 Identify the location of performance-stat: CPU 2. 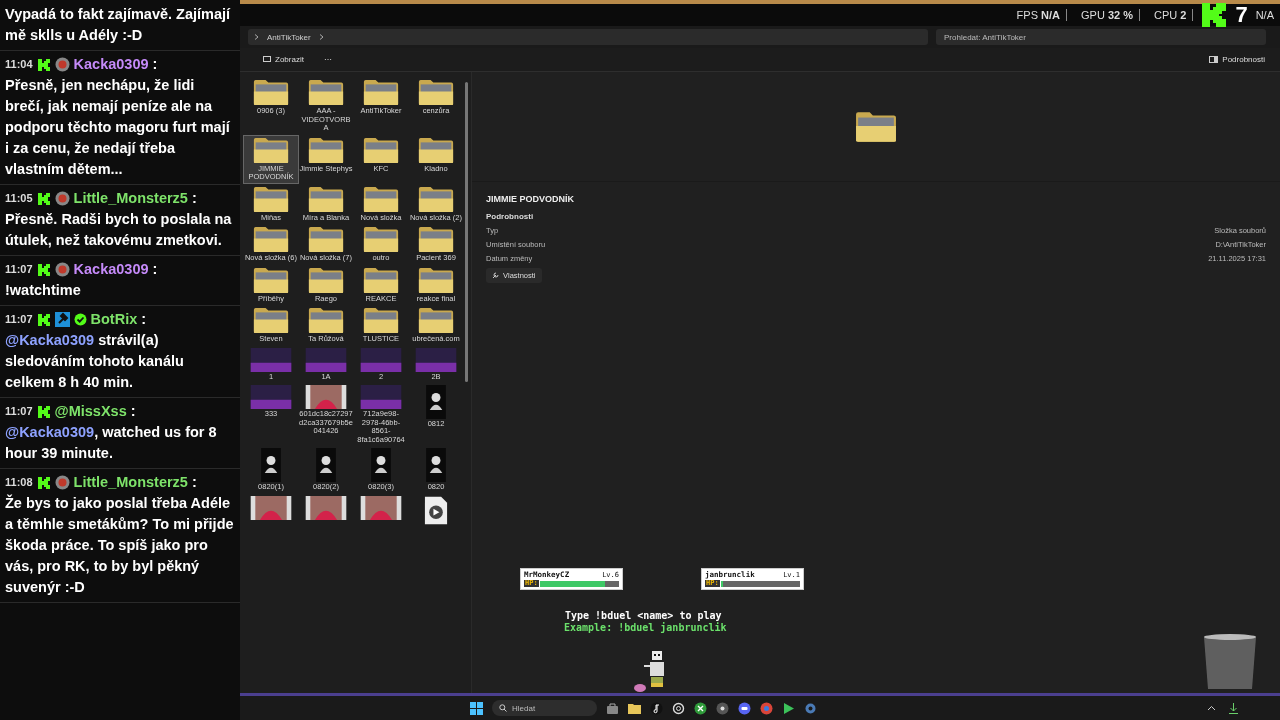
(1171, 15).